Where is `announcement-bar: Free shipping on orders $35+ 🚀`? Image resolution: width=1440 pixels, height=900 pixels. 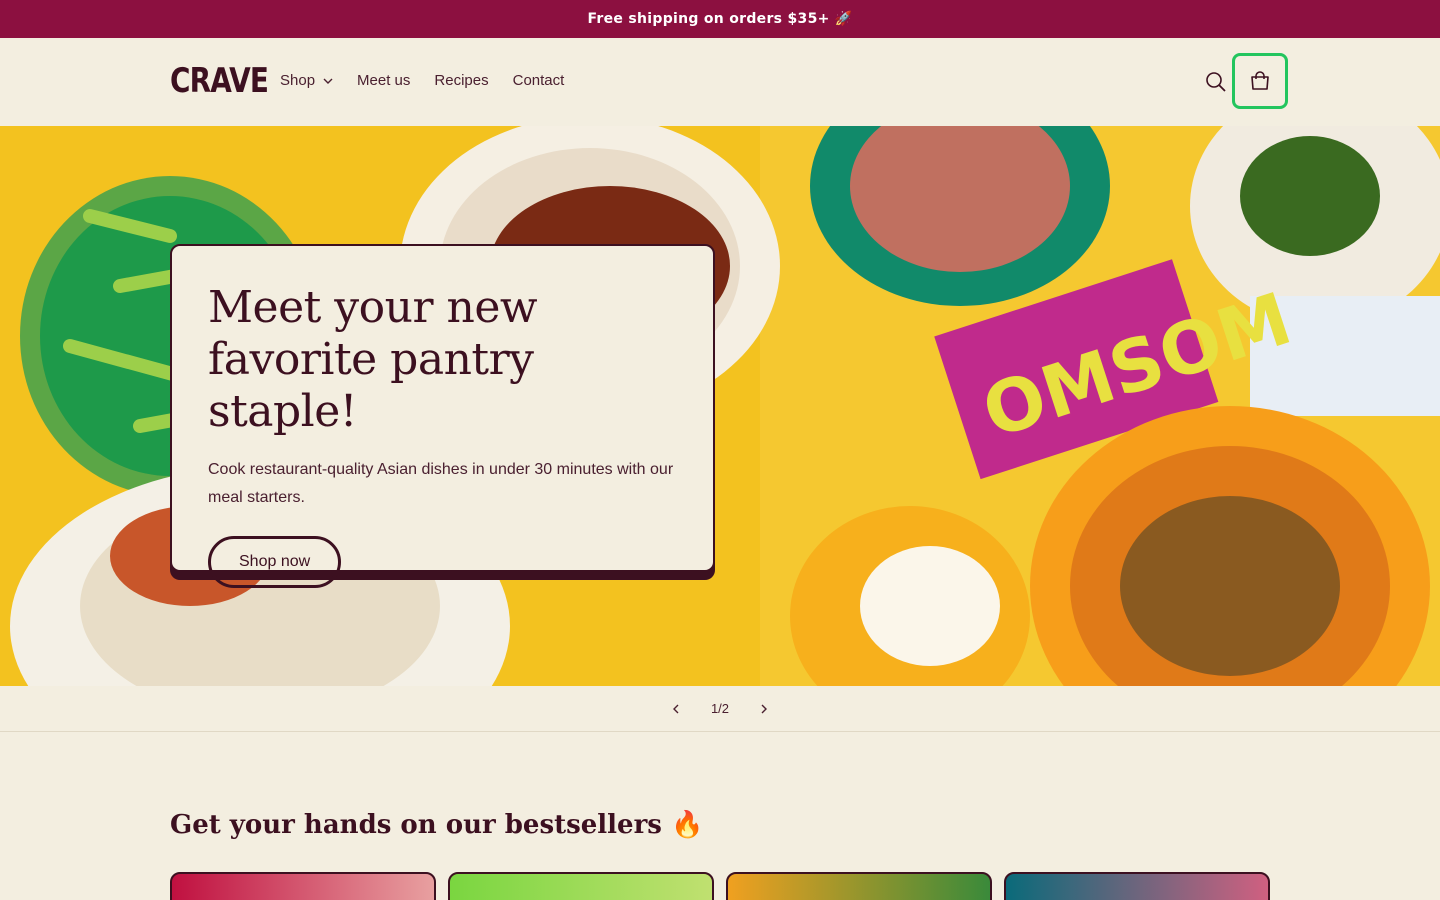
announcement-bar: Free shipping on orders $35+ 🚀 is located at coordinates (720, 19).